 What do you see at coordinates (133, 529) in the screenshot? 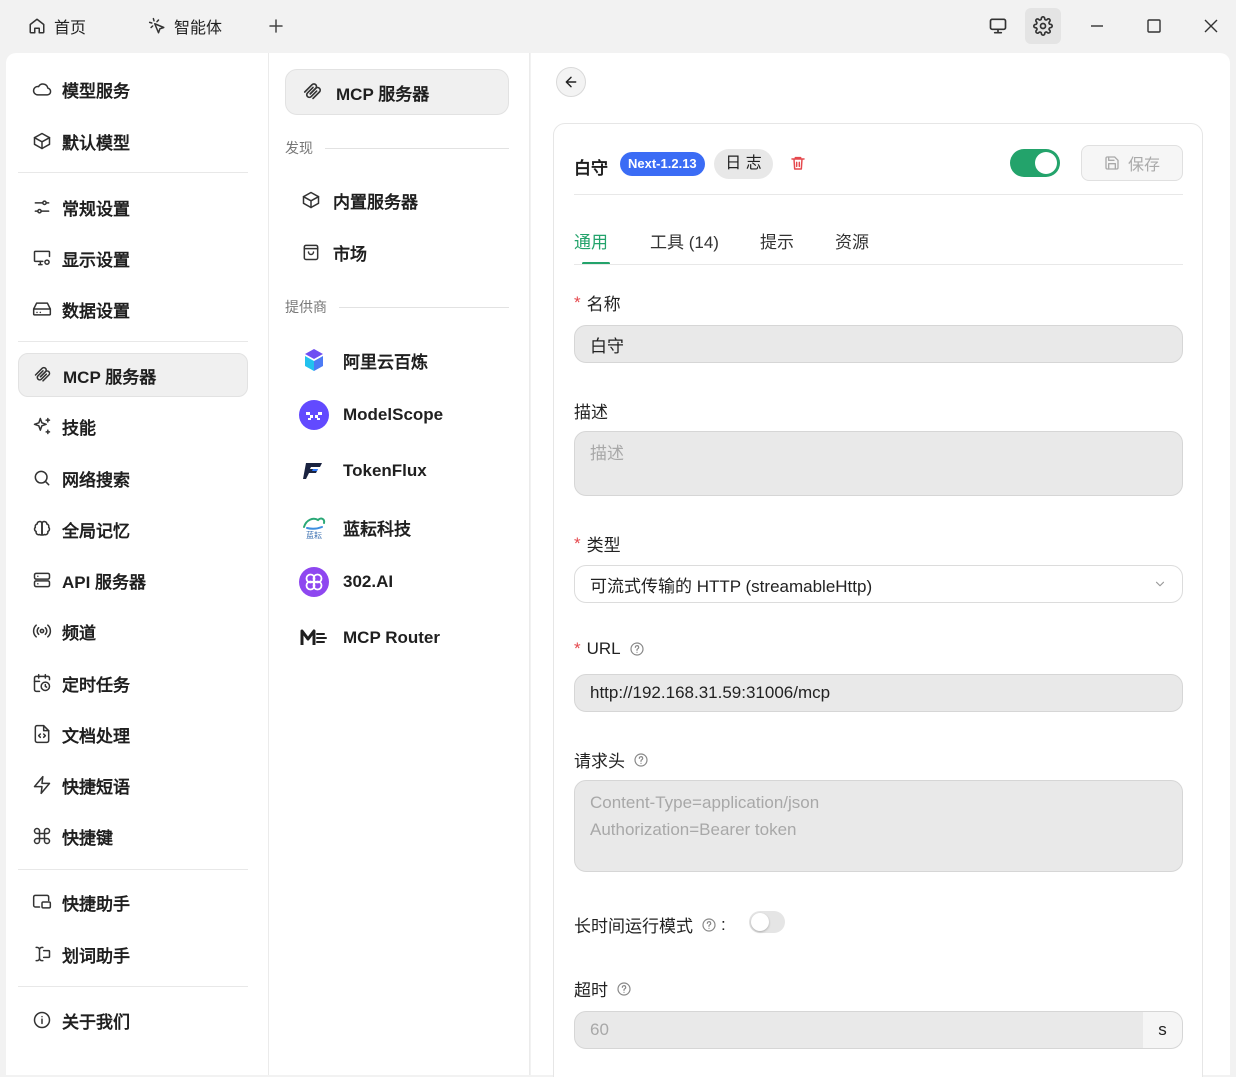
I see `sidebar-item-memory: 全局记忆` at bounding box center [133, 529].